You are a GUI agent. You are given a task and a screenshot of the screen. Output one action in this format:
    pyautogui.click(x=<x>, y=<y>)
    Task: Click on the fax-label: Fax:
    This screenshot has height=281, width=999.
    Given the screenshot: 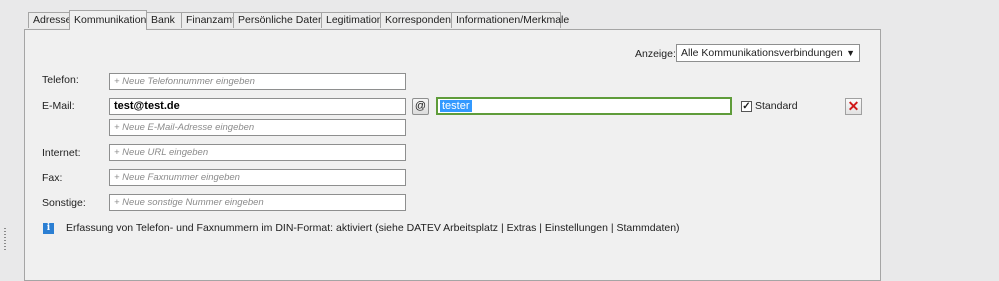 What is the action you would take?
    pyautogui.click(x=52, y=178)
    